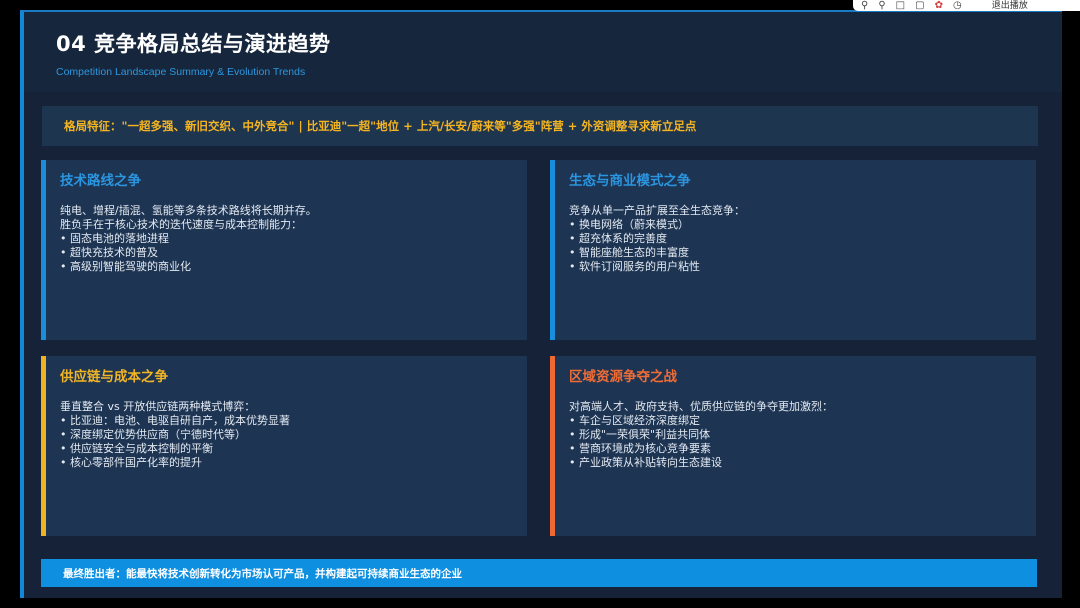  Describe the element at coordinates (795, 225) in the screenshot. I see `card-bullet: 换电网络（蔚来模式）` at that location.